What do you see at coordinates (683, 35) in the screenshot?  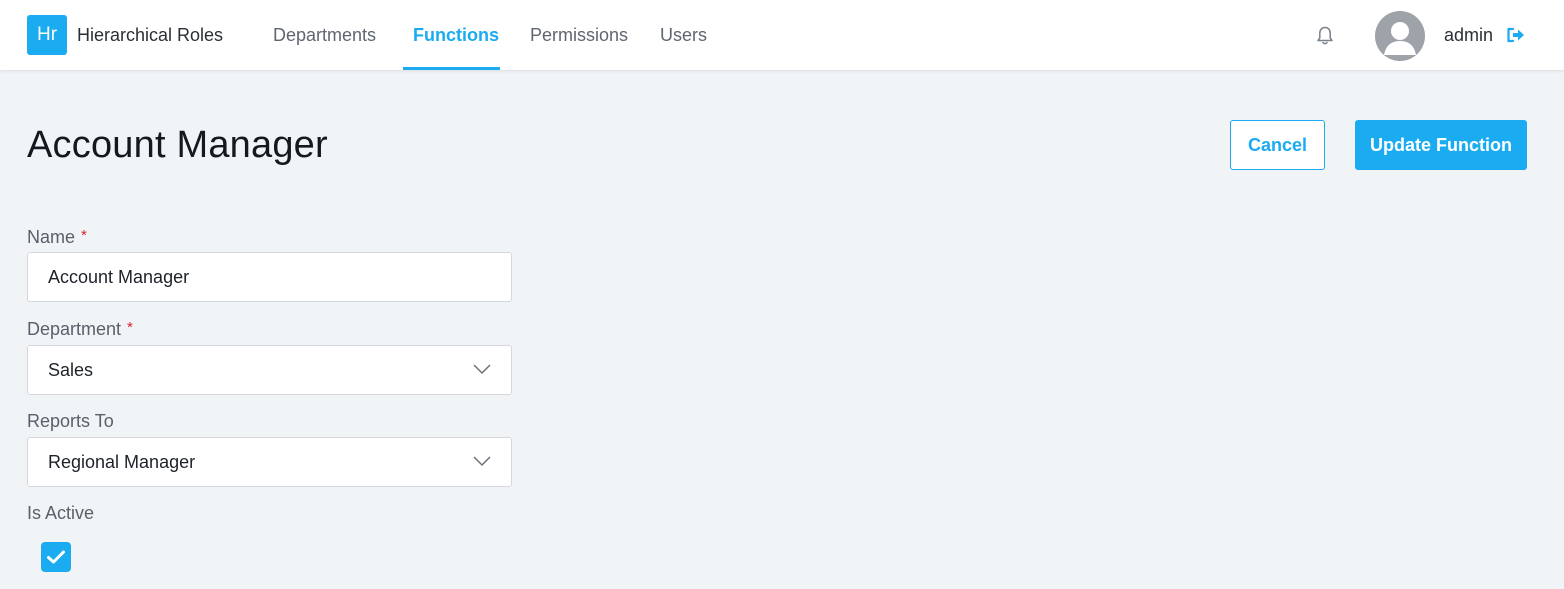 I see `nav-users: Users` at bounding box center [683, 35].